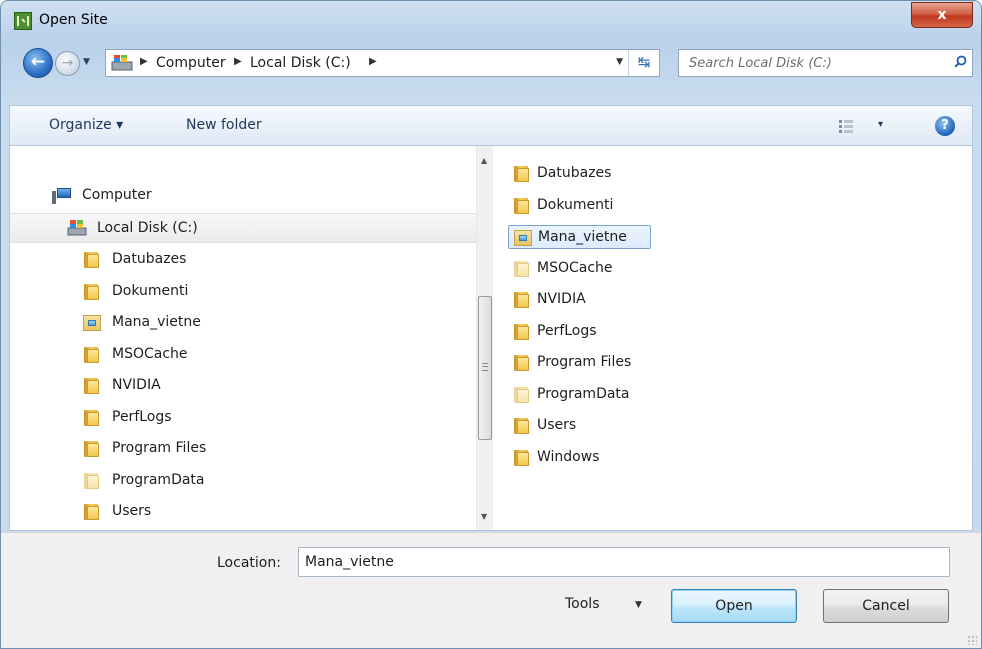 Image resolution: width=982 pixels, height=649 pixels. What do you see at coordinates (584, 362) in the screenshot?
I see `file-item-label: Program Files` at bounding box center [584, 362].